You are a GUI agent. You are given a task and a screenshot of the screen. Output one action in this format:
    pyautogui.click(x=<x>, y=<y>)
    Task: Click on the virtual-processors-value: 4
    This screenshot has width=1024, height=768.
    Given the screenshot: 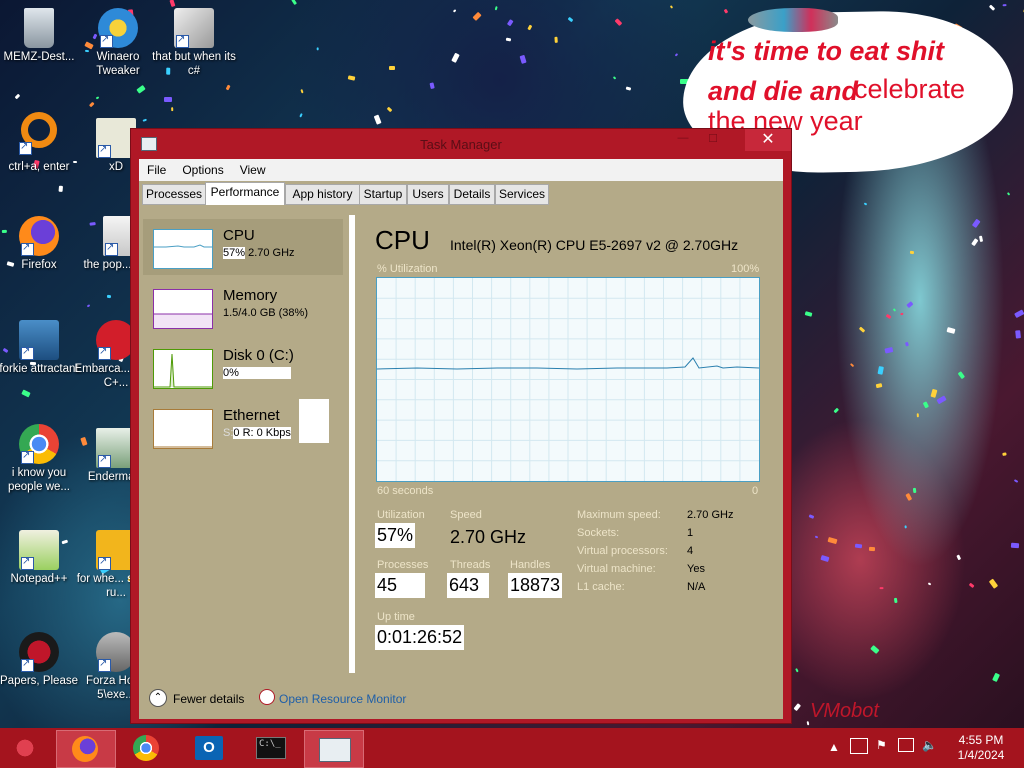 What is the action you would take?
    pyautogui.click(x=690, y=551)
    